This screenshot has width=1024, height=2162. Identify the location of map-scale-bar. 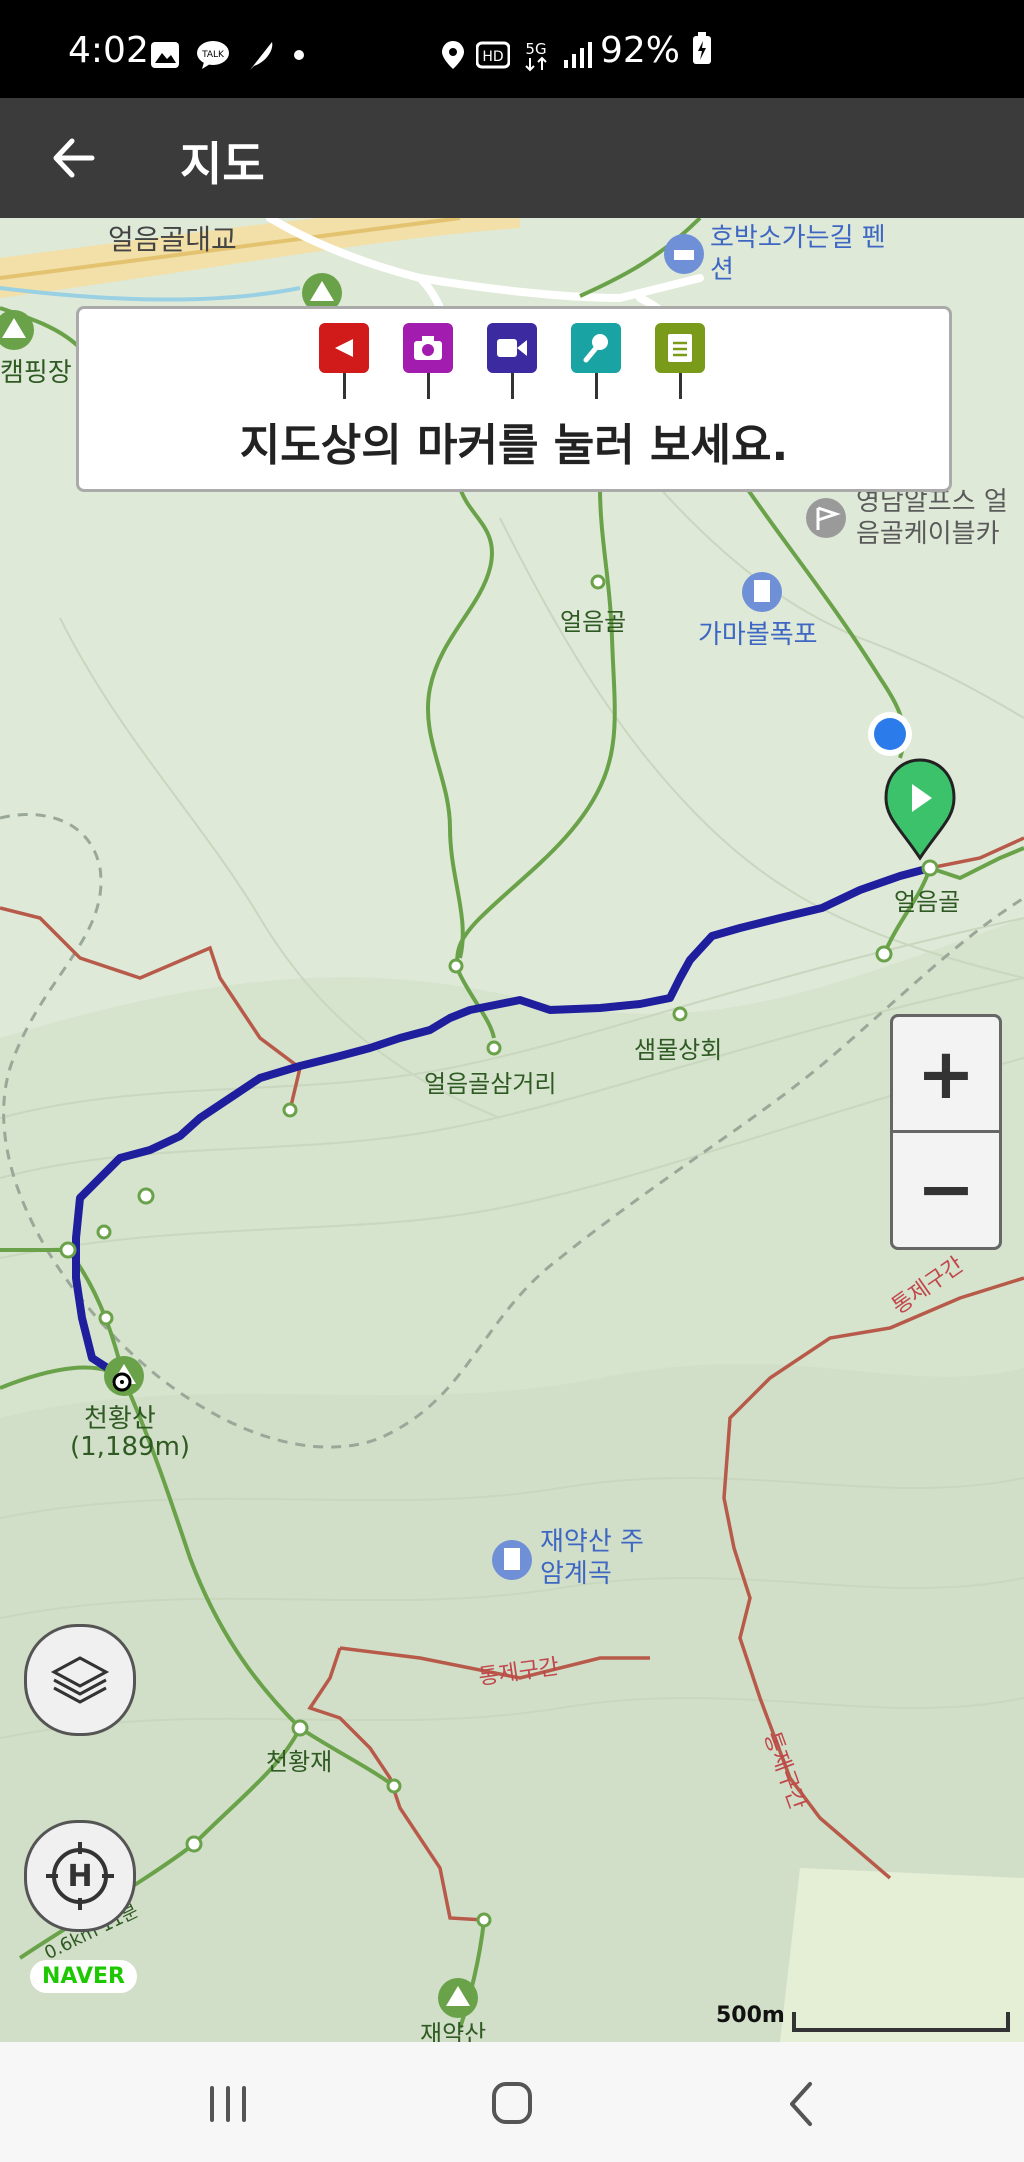
(901, 2022).